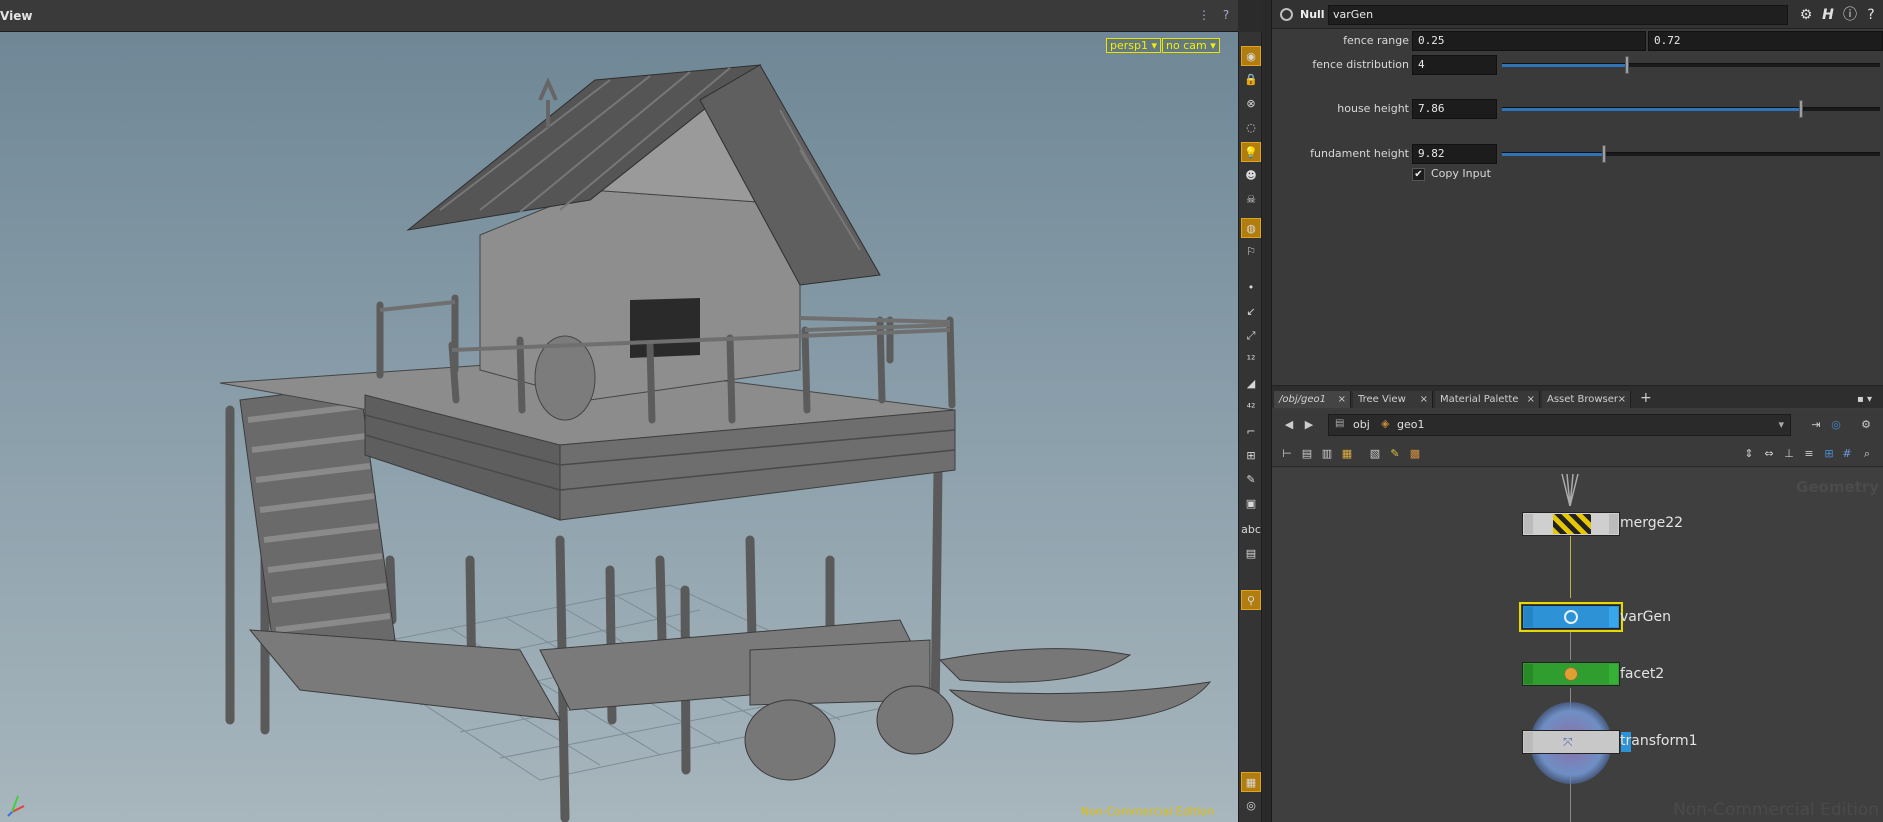  What do you see at coordinates (1251, 104) in the screenshot?
I see `snapshot-icon: ⊗` at bounding box center [1251, 104].